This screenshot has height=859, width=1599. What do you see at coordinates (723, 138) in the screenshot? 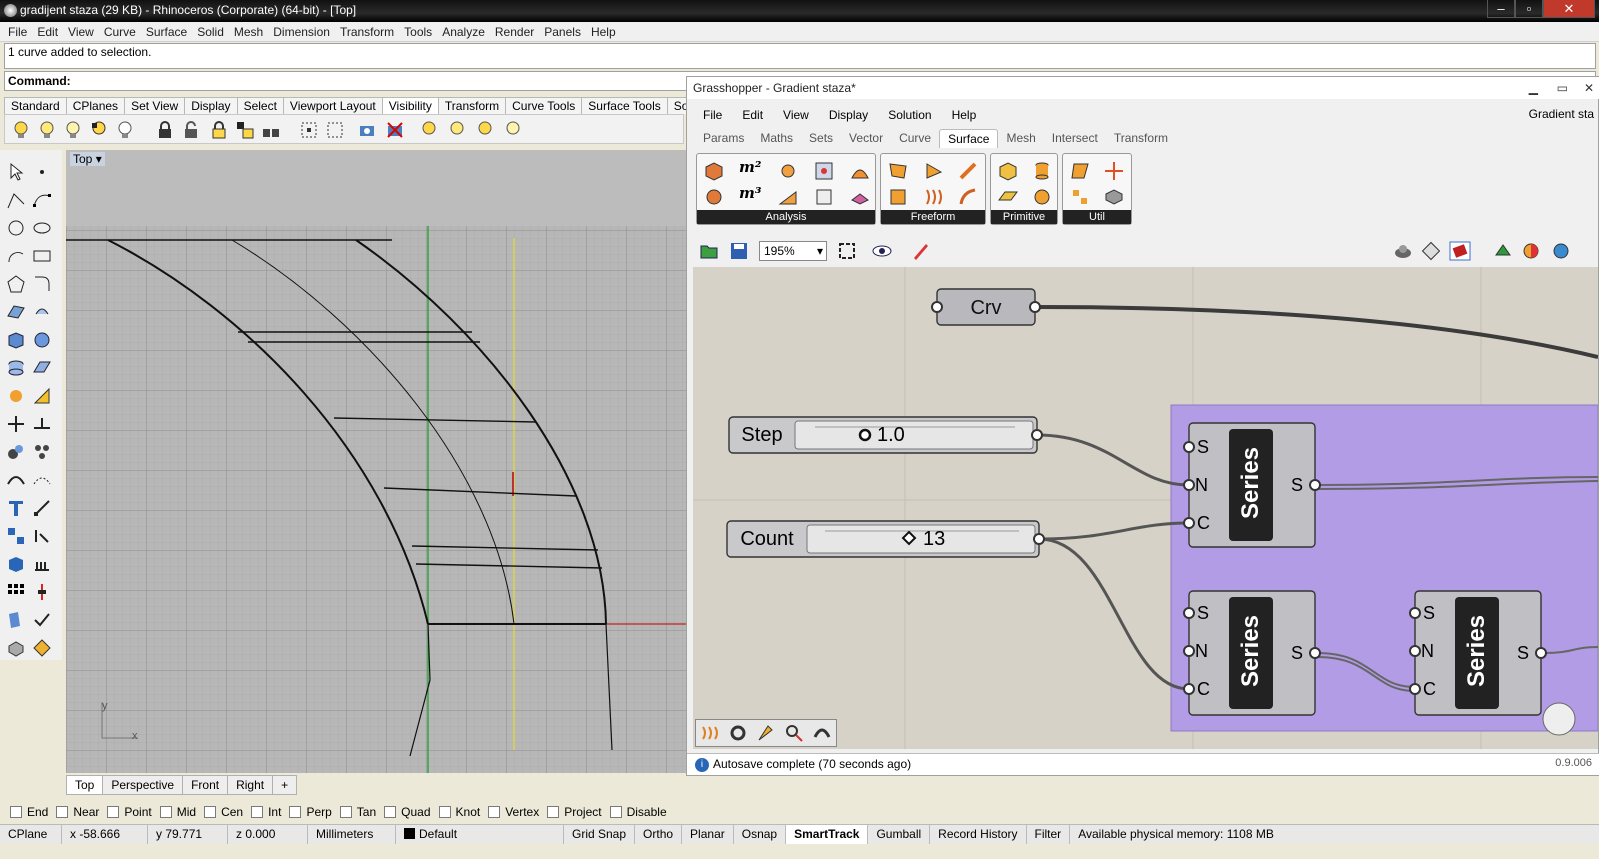
I see `gh-tab-params: Params` at bounding box center [723, 138].